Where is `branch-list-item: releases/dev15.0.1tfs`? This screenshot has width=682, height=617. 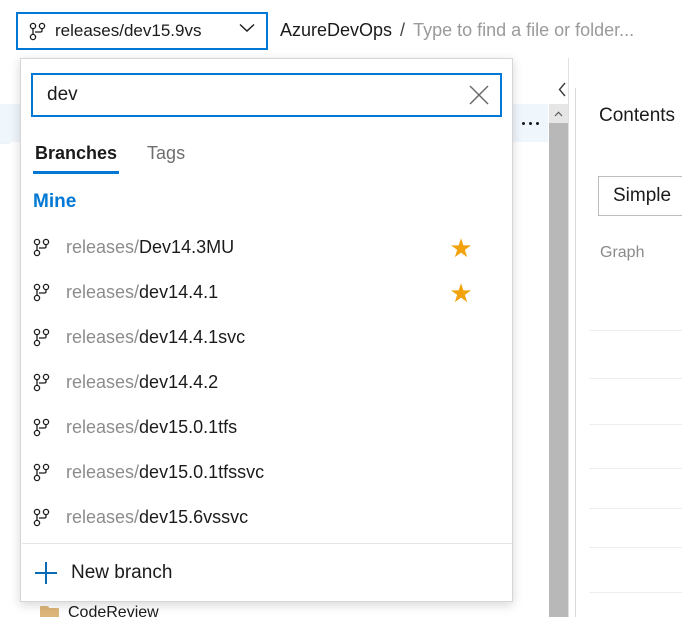 branch-list-item: releases/dev15.0.1tfs is located at coordinates (252, 427).